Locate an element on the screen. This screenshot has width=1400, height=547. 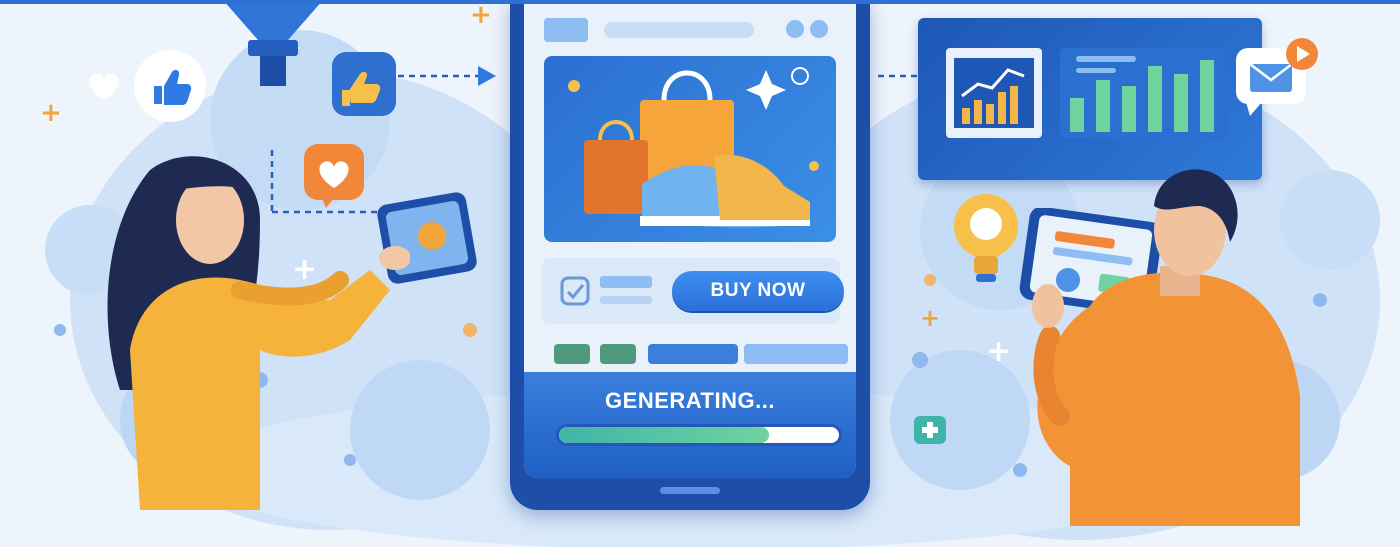
like-hand-icon is located at coordinates (364, 84).